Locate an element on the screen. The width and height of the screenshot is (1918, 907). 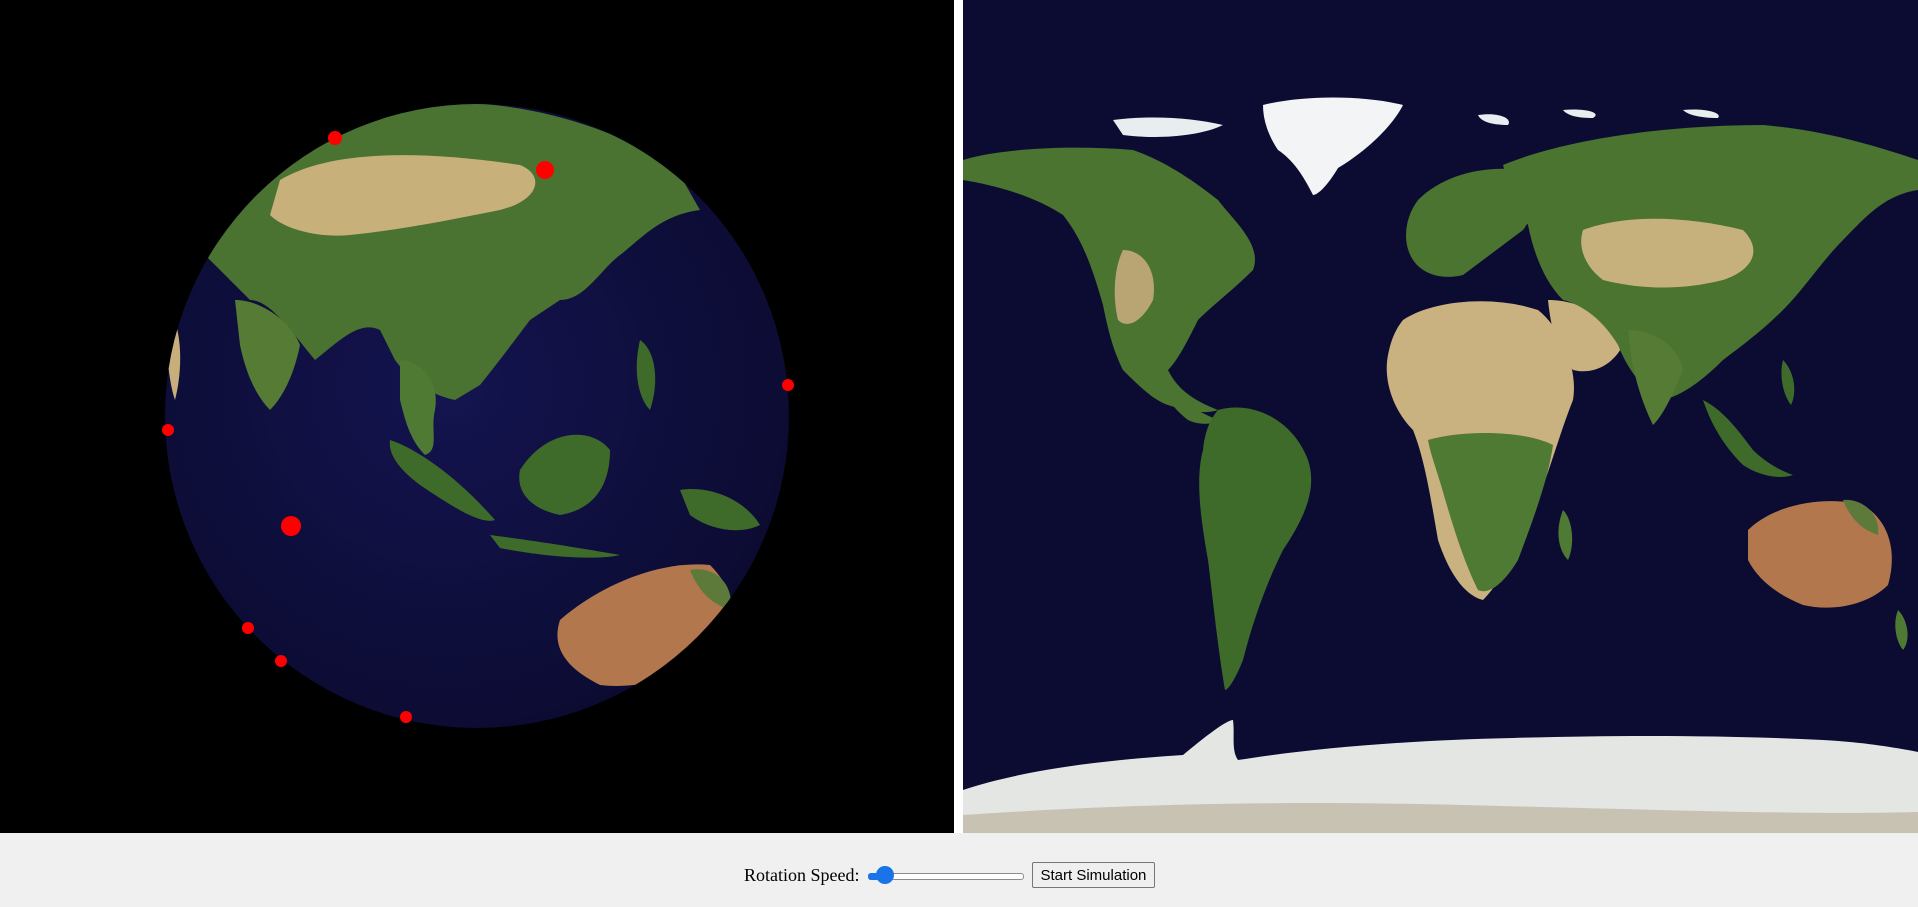
control-row: Rotation Speed: Start Simulation is located at coordinates (950, 875).